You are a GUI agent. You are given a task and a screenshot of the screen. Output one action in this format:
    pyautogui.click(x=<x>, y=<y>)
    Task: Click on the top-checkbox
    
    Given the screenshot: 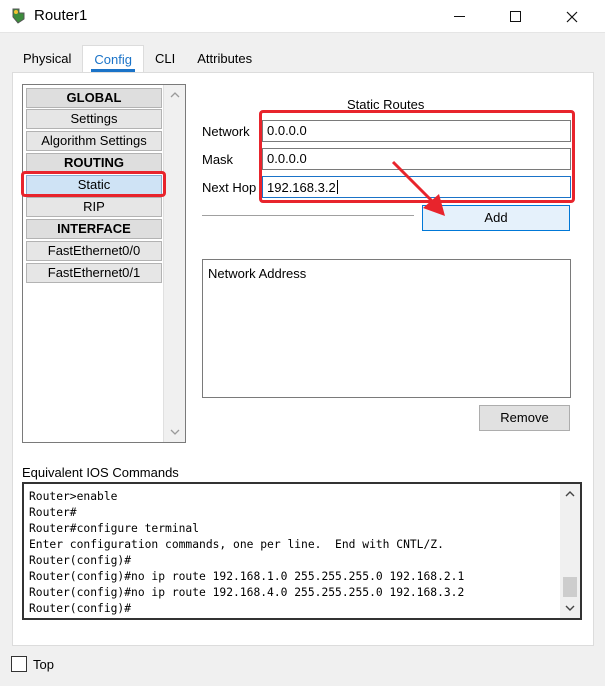 What is the action you would take?
    pyautogui.click(x=19, y=664)
    